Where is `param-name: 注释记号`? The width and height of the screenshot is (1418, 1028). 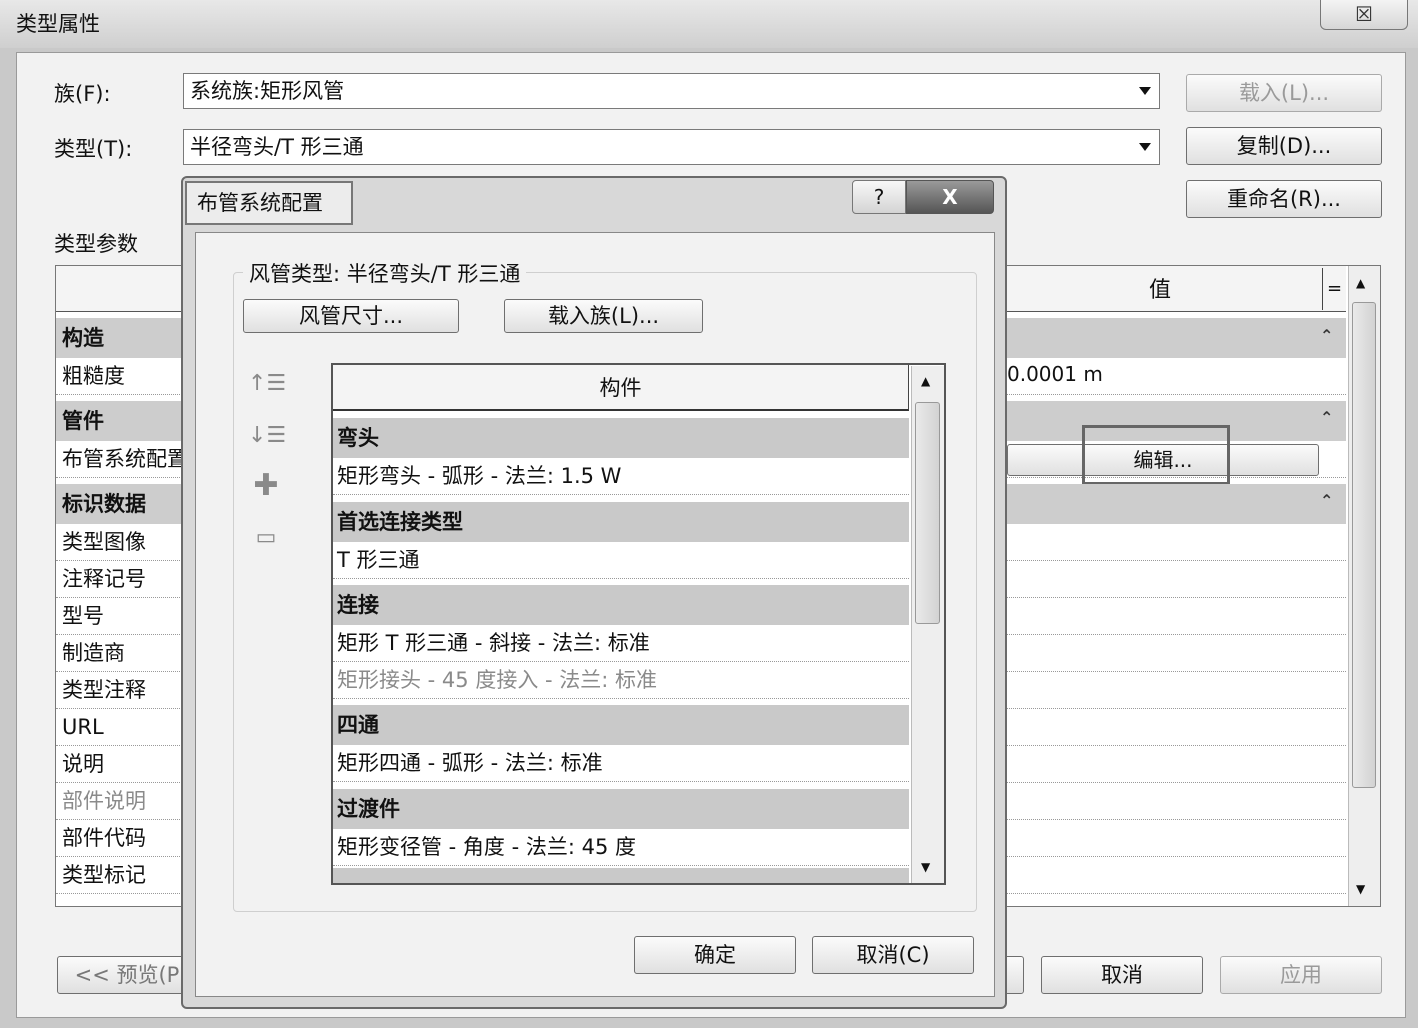
param-name: 注释记号 is located at coordinates (104, 579).